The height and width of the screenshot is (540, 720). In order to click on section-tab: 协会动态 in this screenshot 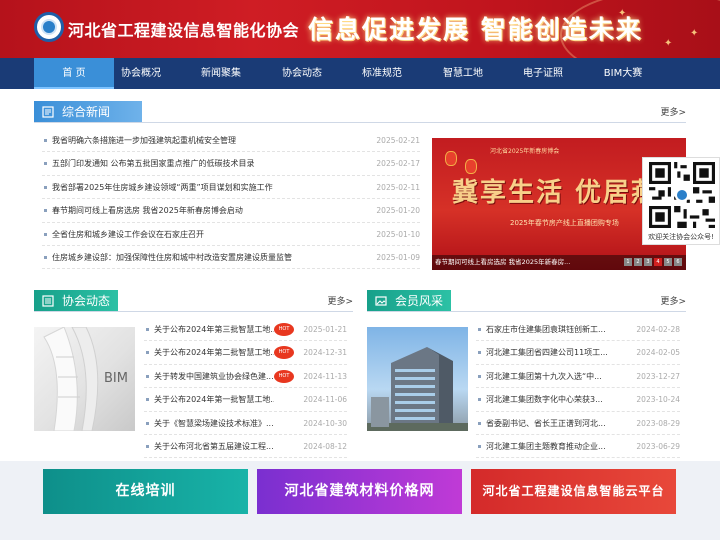, I will do `click(76, 301)`.